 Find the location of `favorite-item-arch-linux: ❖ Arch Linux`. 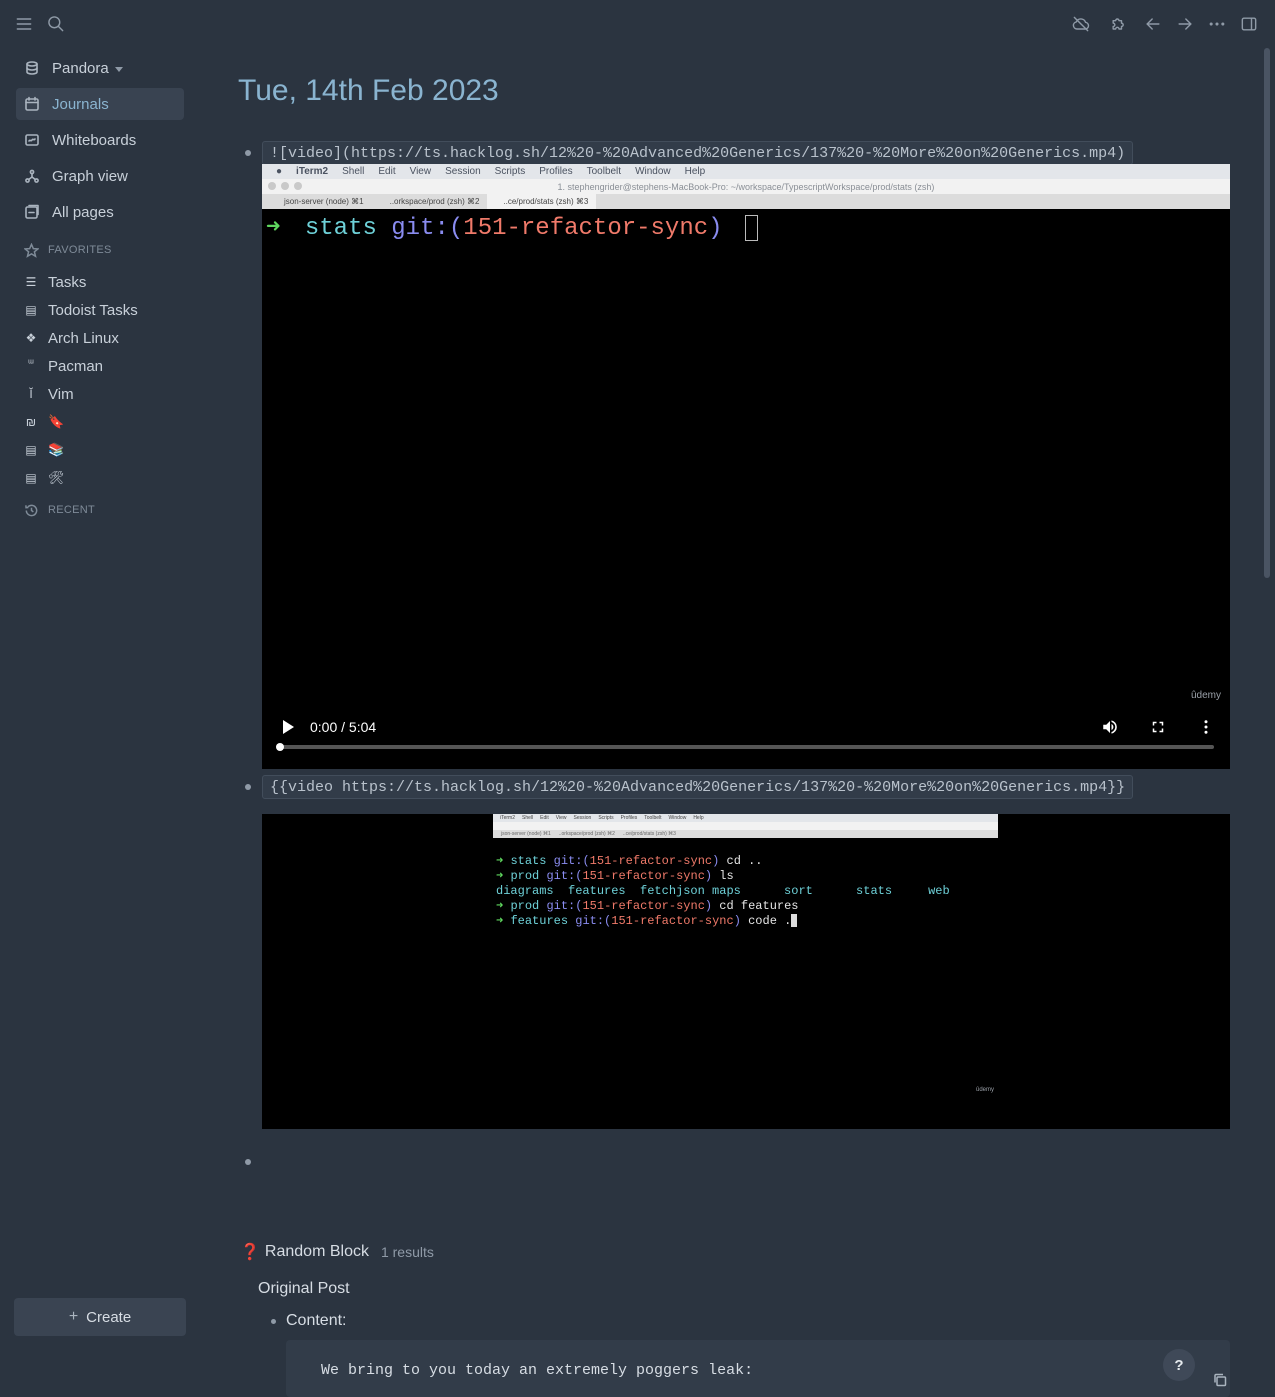

favorite-item-arch-linux: ❖ Arch Linux is located at coordinates (100, 338).